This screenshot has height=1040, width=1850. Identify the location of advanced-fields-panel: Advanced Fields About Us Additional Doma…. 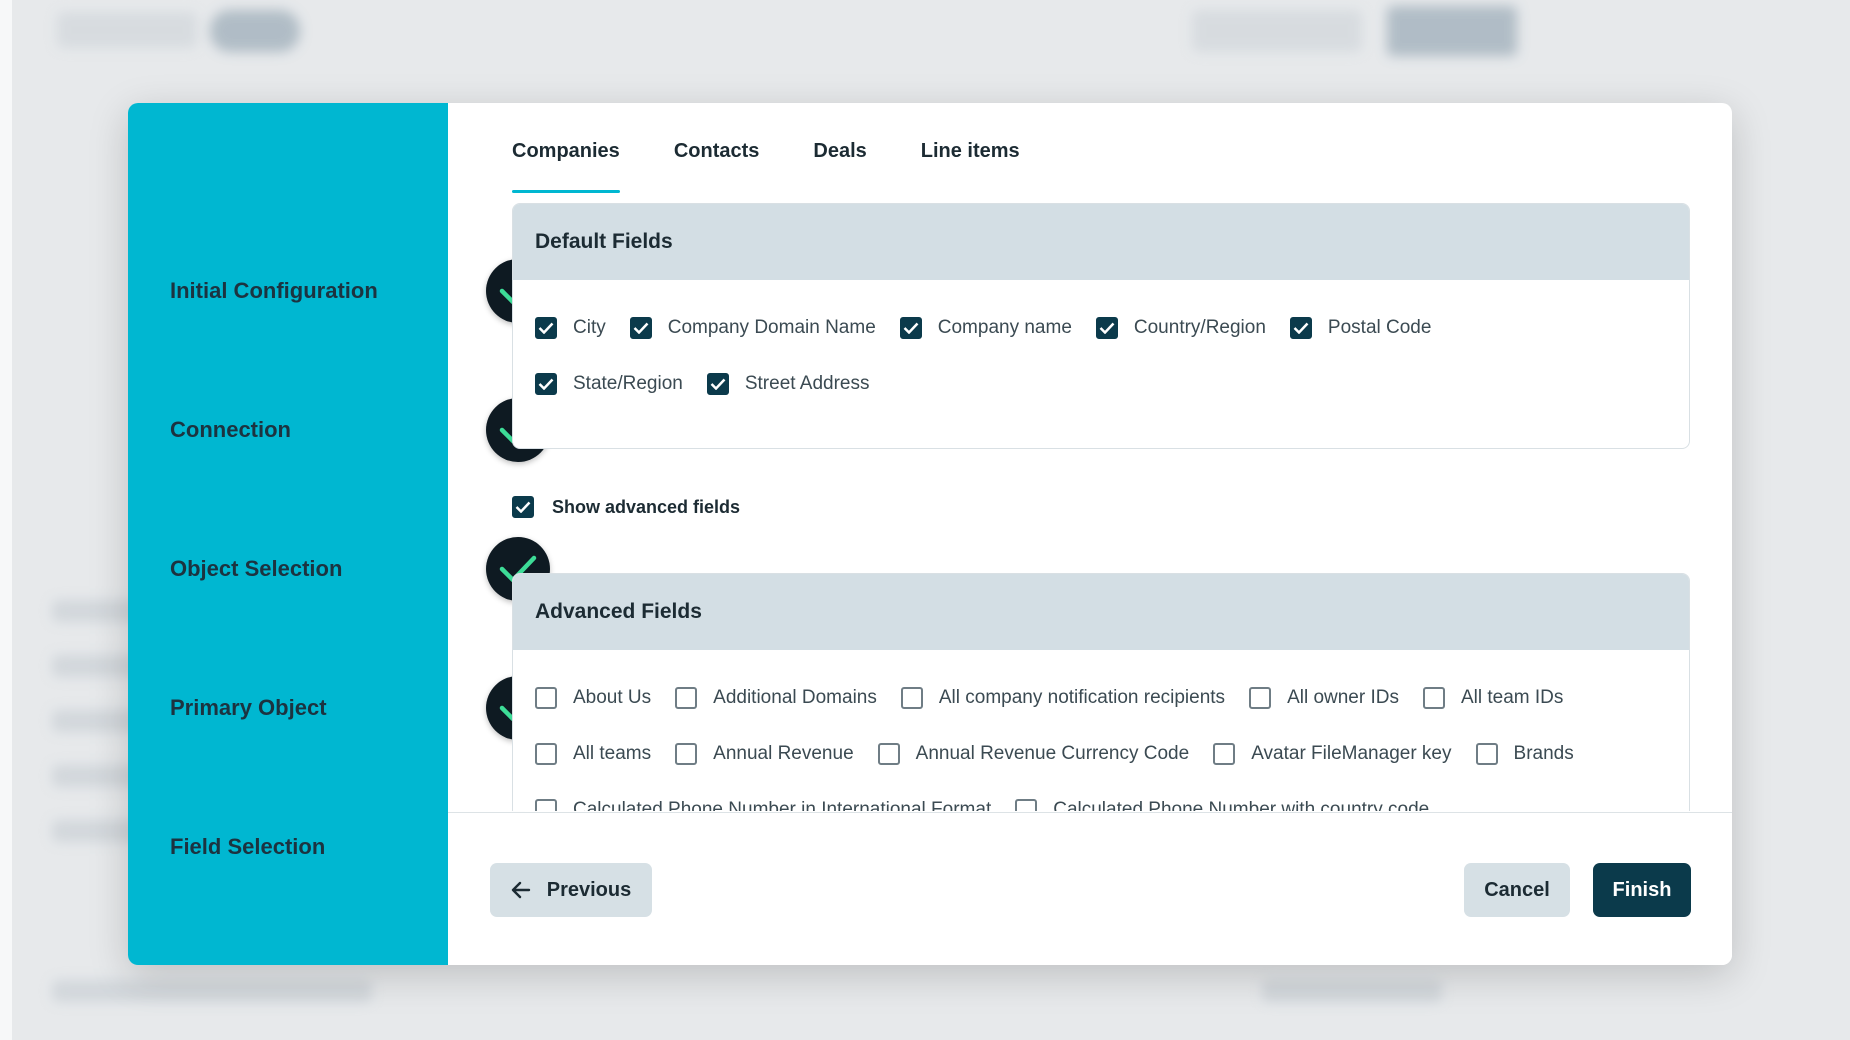
(1101, 692).